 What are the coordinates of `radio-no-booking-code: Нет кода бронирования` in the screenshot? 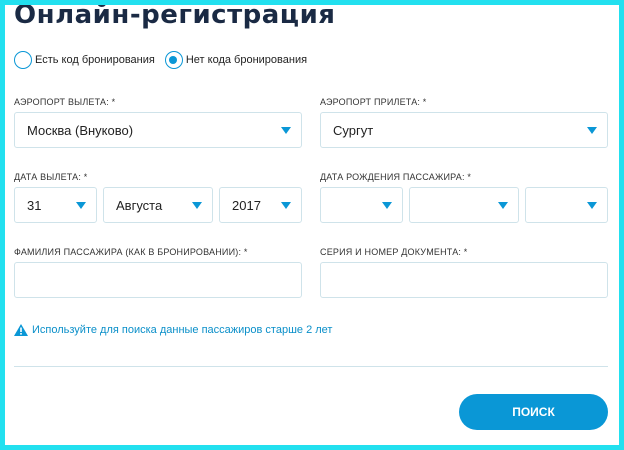 It's located at (236, 60).